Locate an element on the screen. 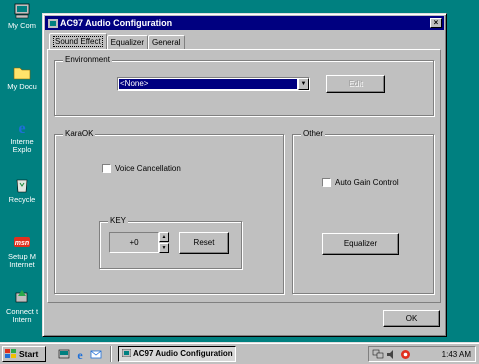 The height and width of the screenshot is (364, 479). chevron-down-icon: ▼ is located at coordinates (303, 84).